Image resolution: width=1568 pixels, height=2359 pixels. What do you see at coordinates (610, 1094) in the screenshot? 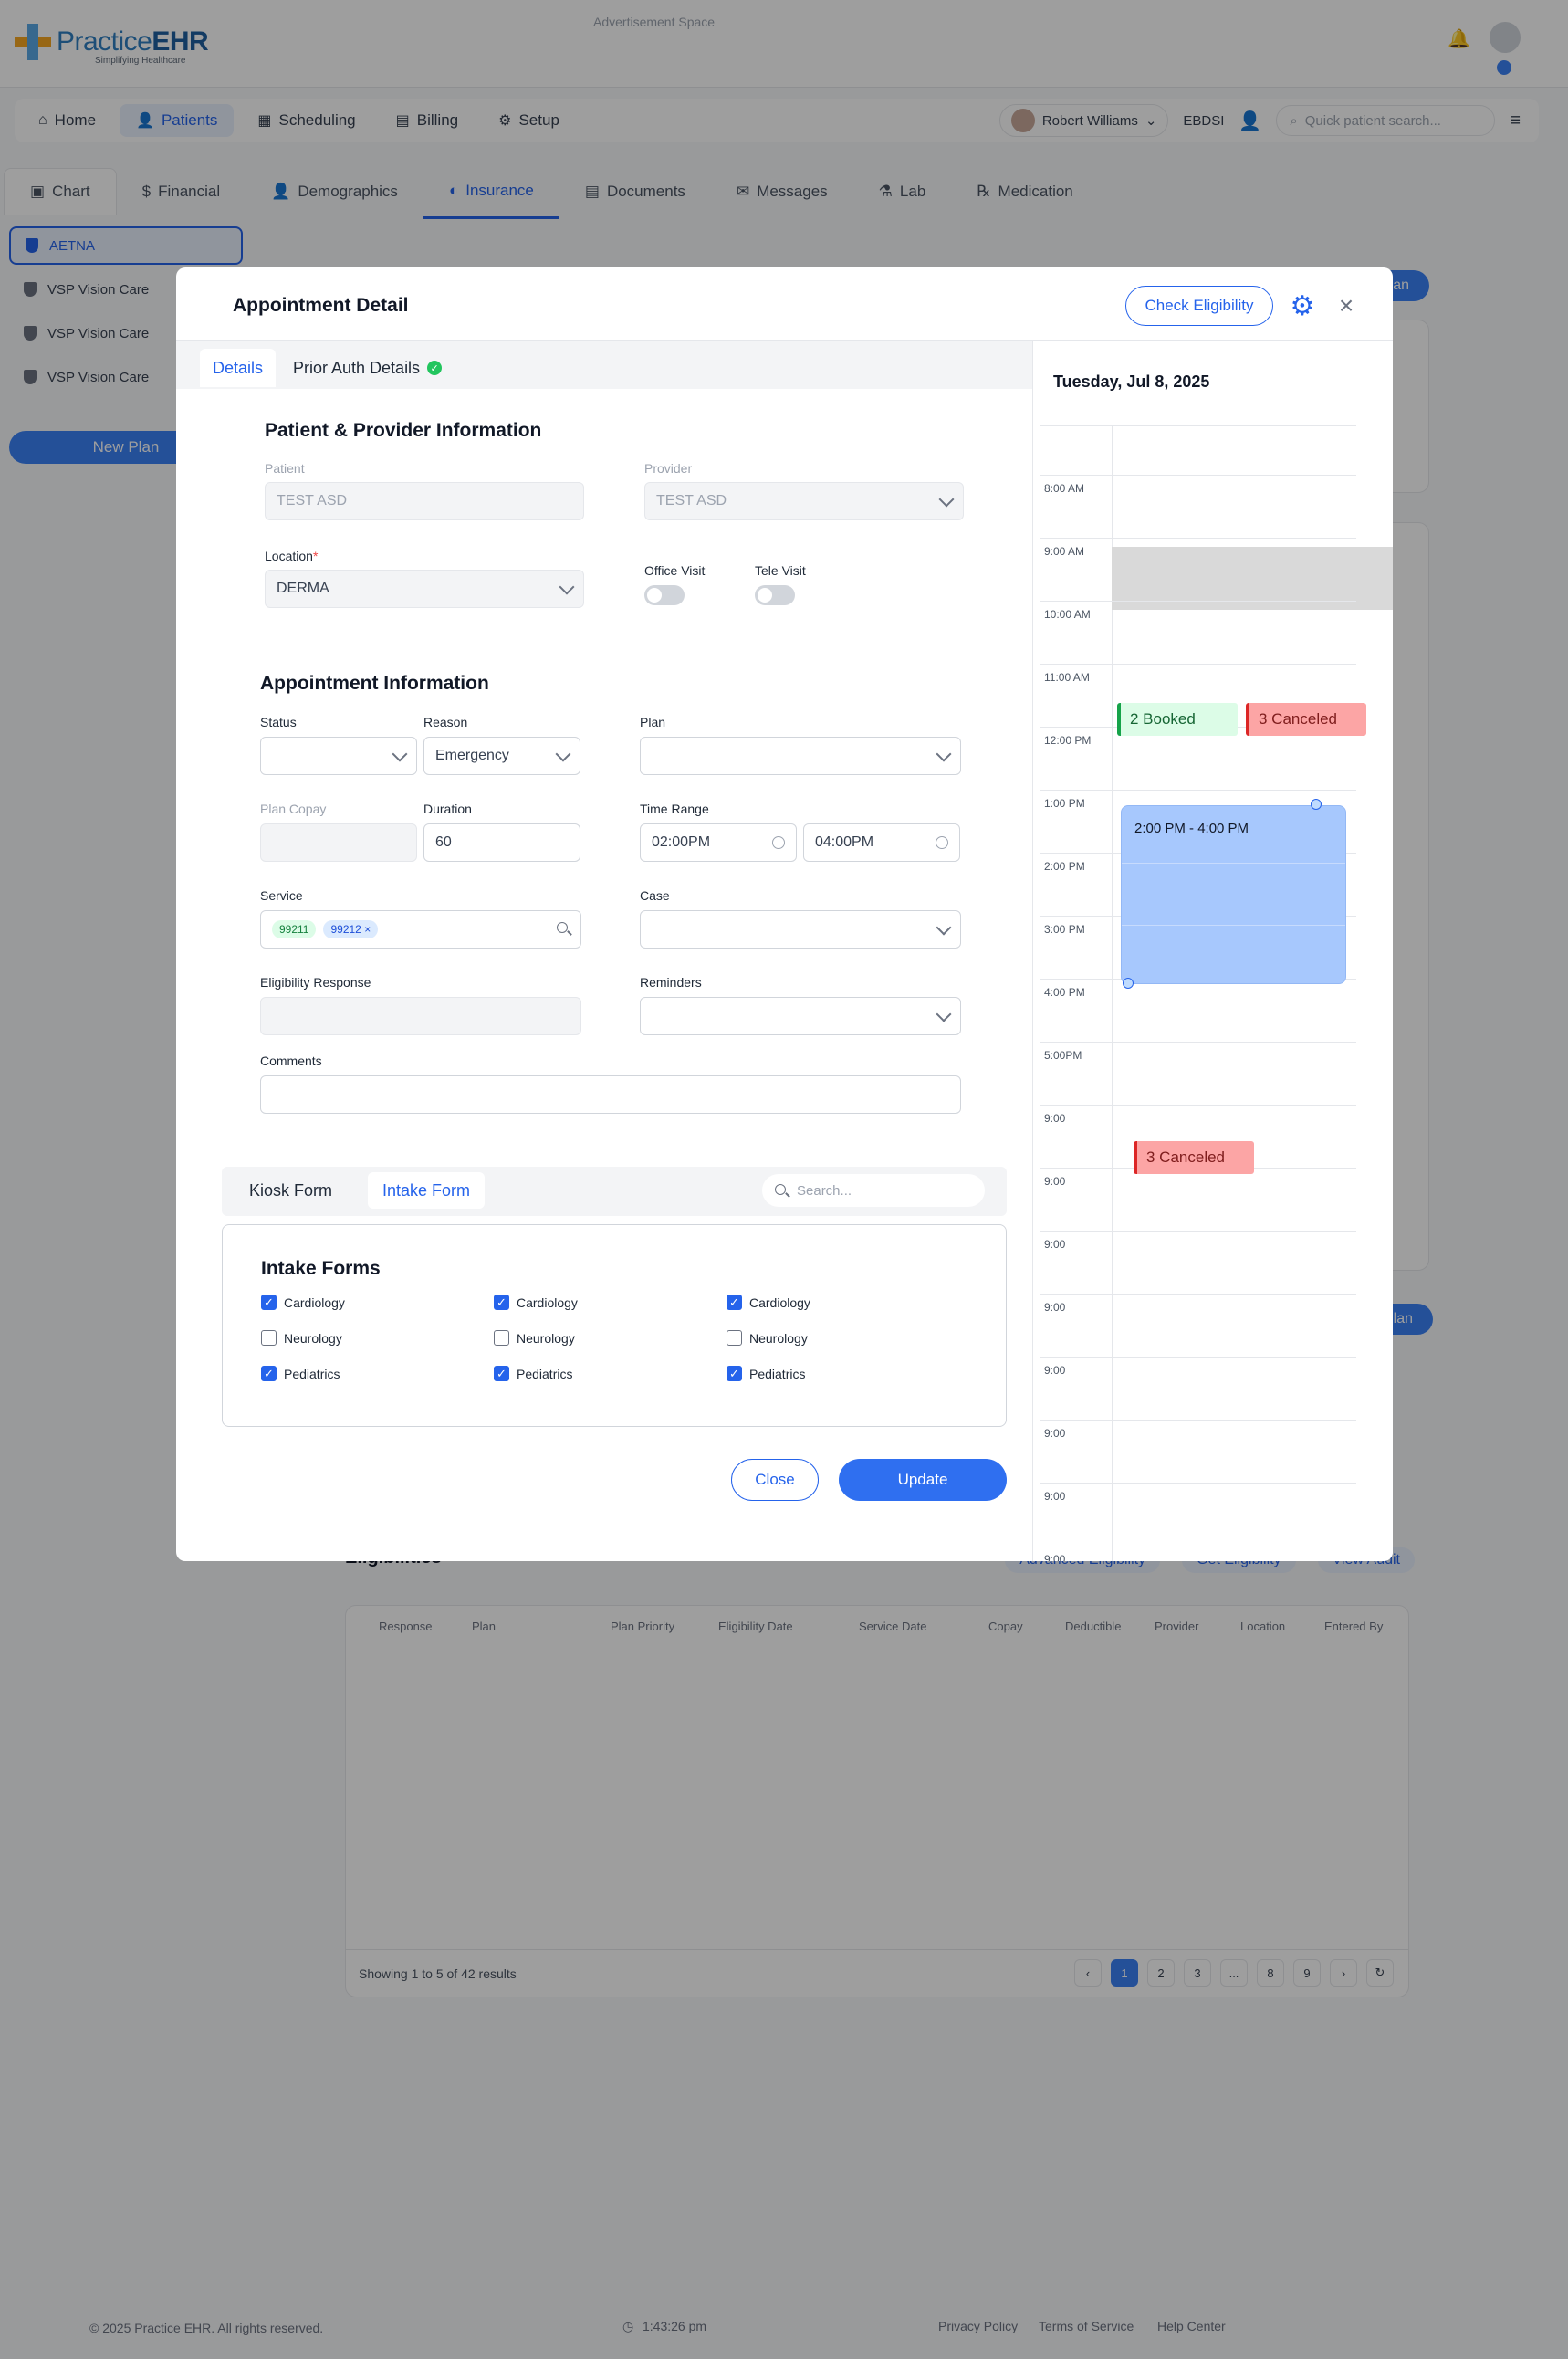
I see `comments-input` at bounding box center [610, 1094].